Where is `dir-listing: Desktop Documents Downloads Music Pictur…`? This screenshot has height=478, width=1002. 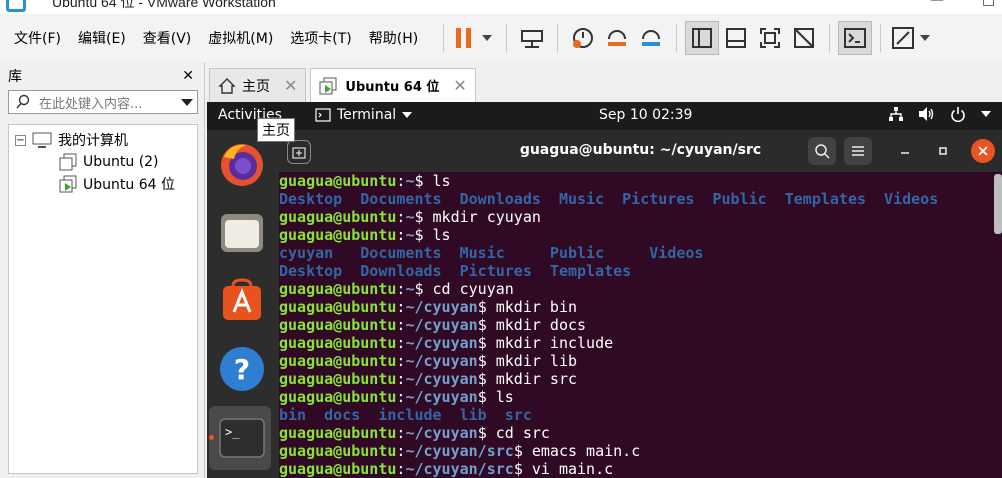 dir-listing: Desktop Documents Downloads Music Pictur… is located at coordinates (609, 199).